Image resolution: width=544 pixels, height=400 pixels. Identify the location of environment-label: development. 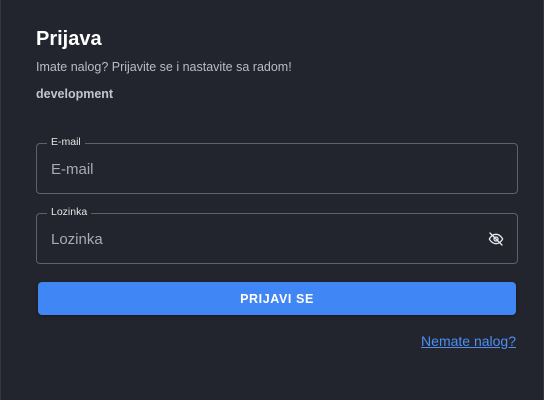
(75, 94).